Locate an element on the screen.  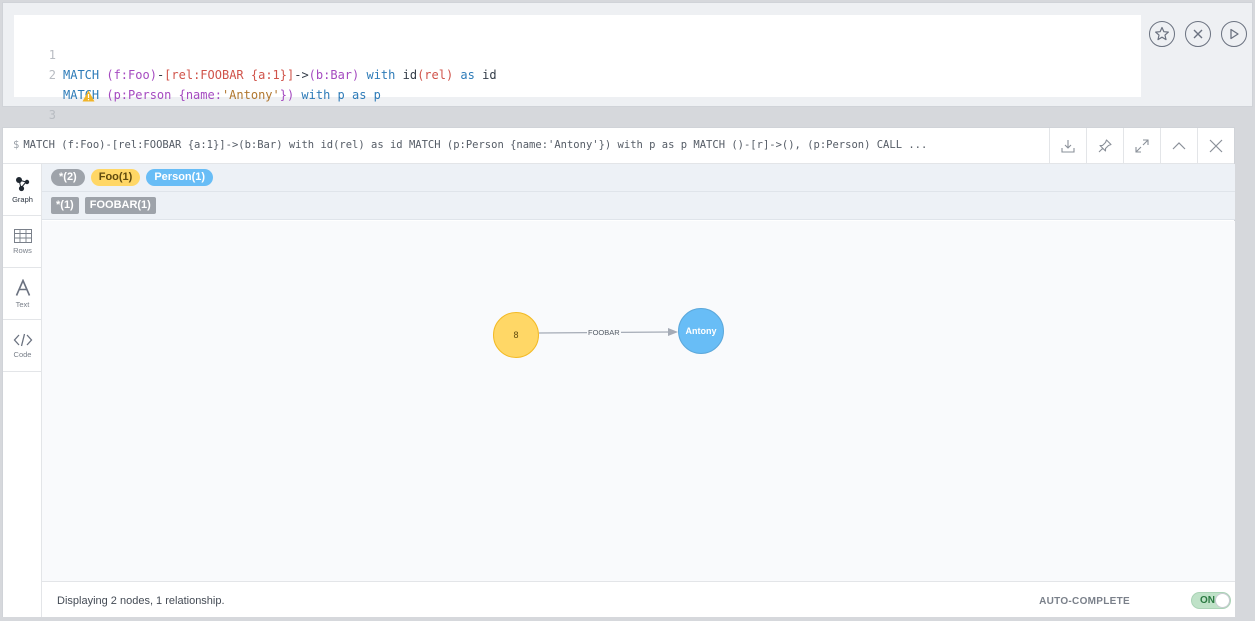
view-tab-code: Code is located at coordinates (22, 346).